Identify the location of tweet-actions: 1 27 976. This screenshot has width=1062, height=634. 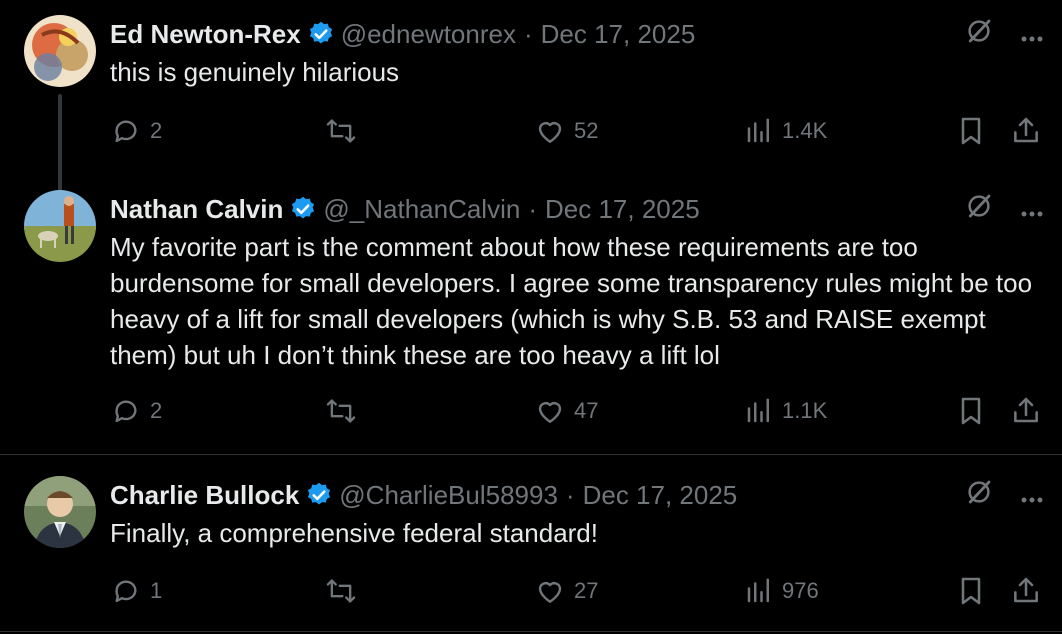
(577, 591).